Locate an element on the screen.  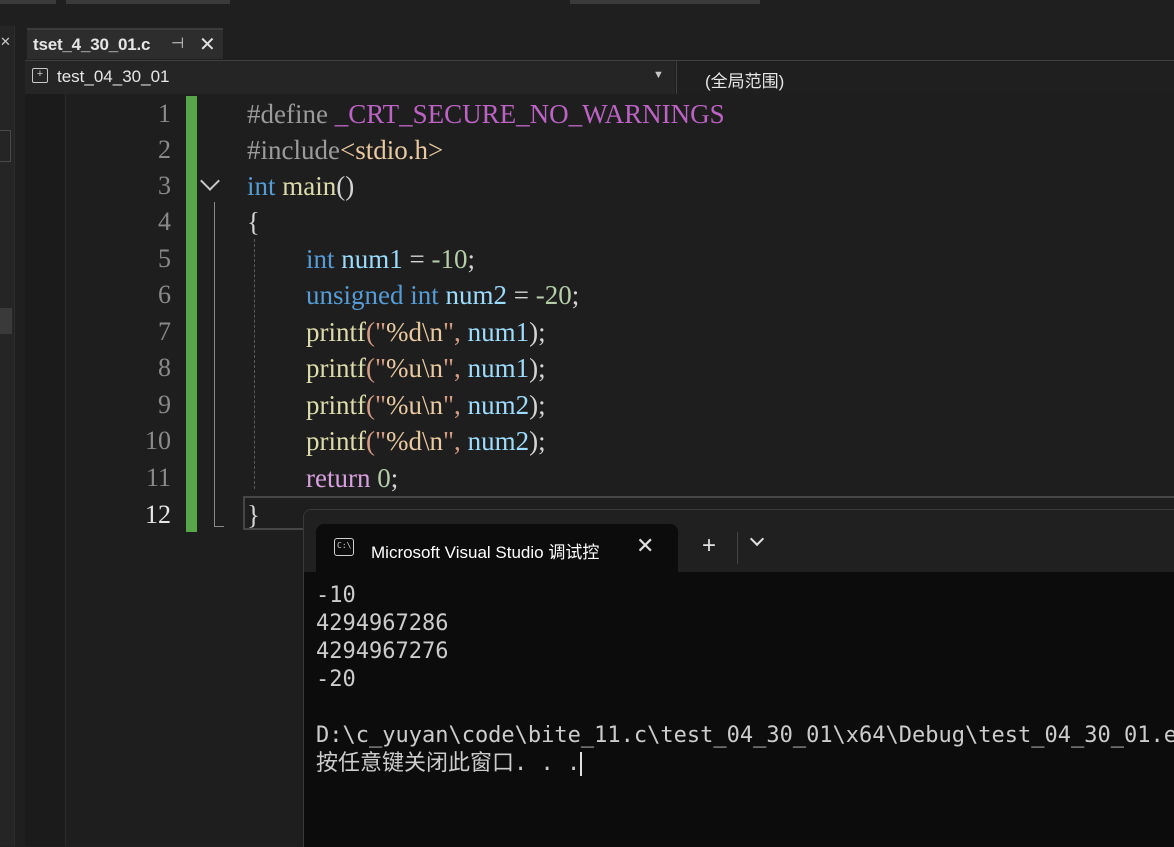
scope-label: (全局范围) is located at coordinates (745, 81).